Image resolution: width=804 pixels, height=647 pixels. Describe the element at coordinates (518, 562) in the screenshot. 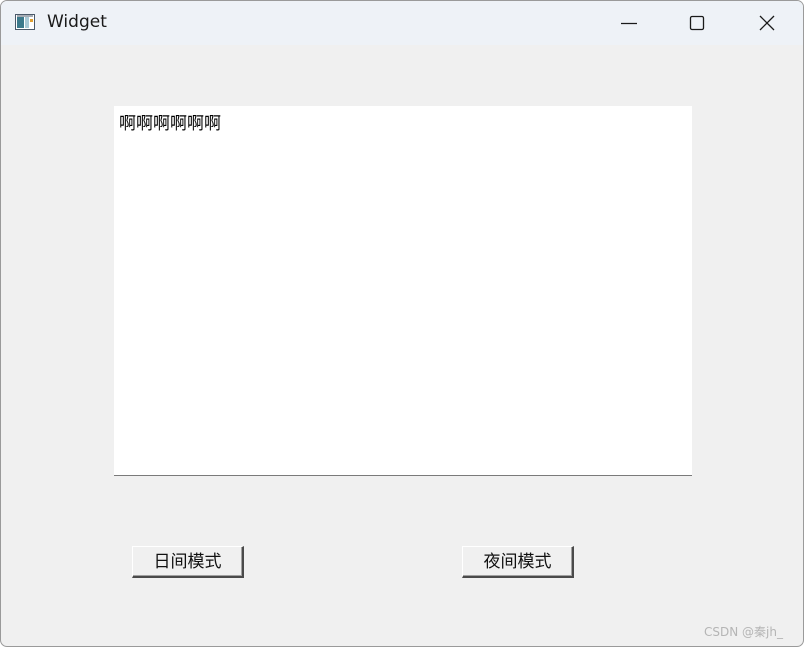

I see `night-mode-button: 夜间模式` at that location.